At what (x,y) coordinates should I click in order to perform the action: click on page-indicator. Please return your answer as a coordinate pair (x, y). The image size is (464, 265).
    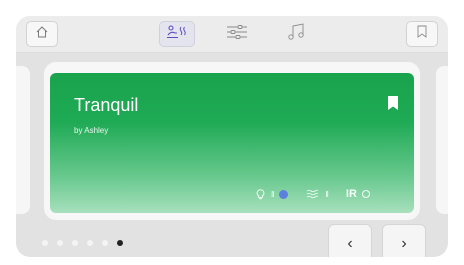
    Looking at the image, I should click on (82, 243).